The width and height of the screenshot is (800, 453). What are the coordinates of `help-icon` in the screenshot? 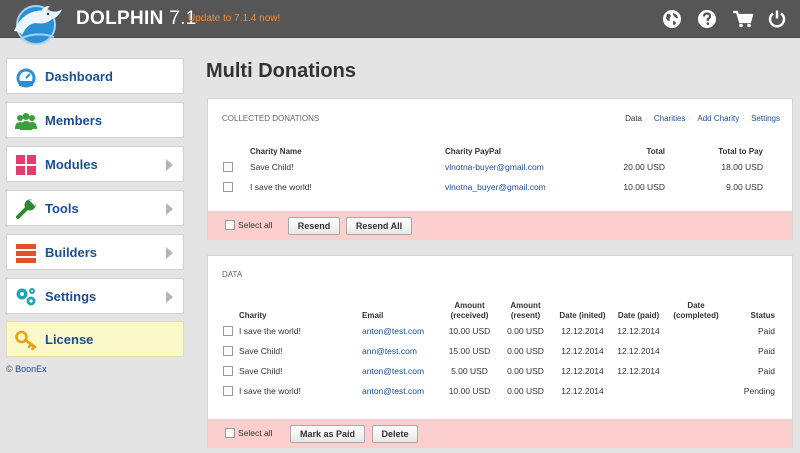 It's located at (707, 19).